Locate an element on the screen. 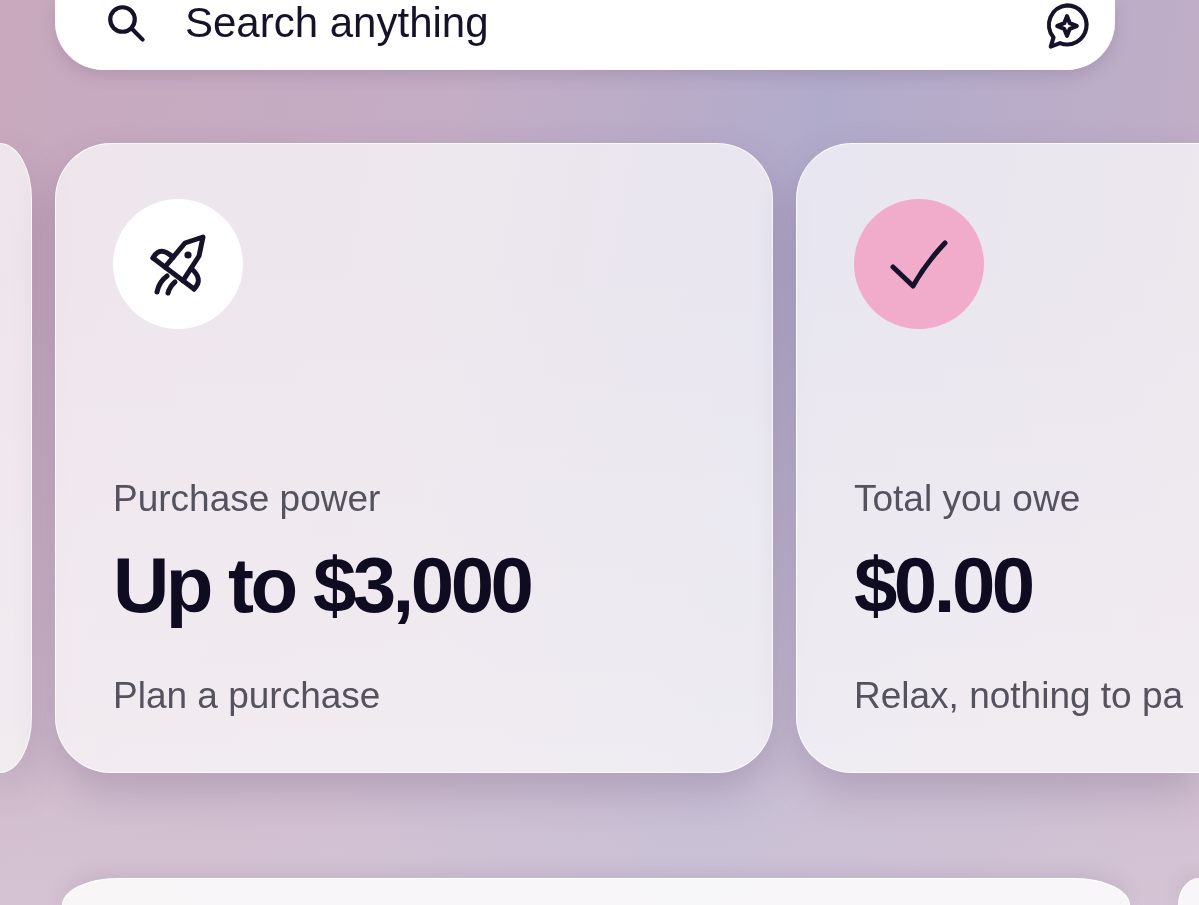 The image size is (1199, 905). check-icon is located at coordinates (919, 264).